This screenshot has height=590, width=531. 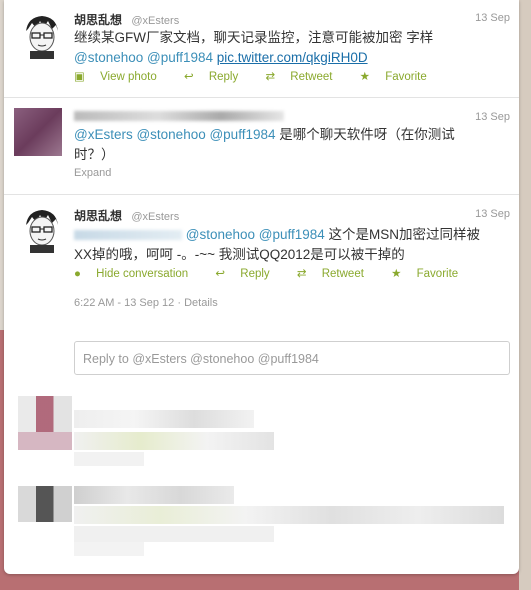 What do you see at coordinates (128, 235) in the screenshot?
I see `blurred-mention` at bounding box center [128, 235].